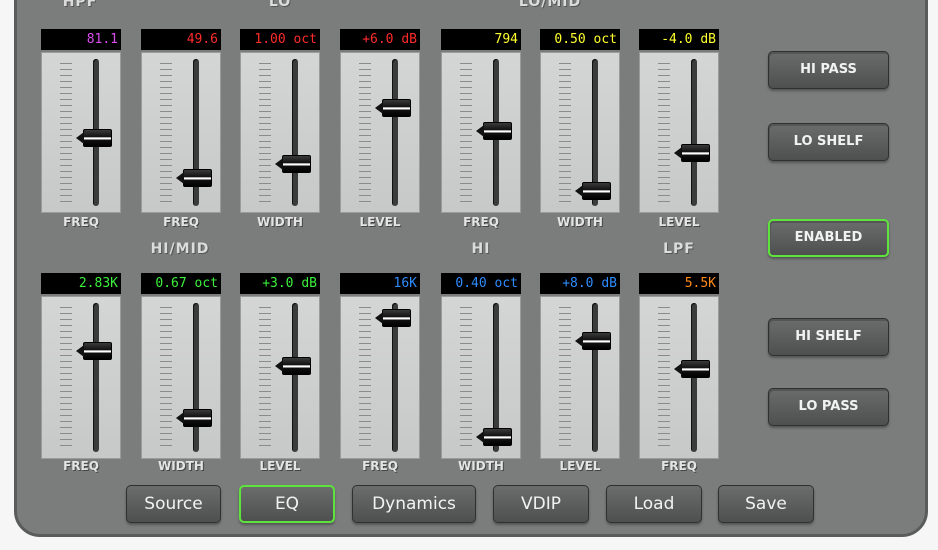 Image resolution: width=938 pixels, height=550 pixels. Describe the element at coordinates (81, 222) in the screenshot. I see `param-label-hpf-freq: FREQ` at that location.